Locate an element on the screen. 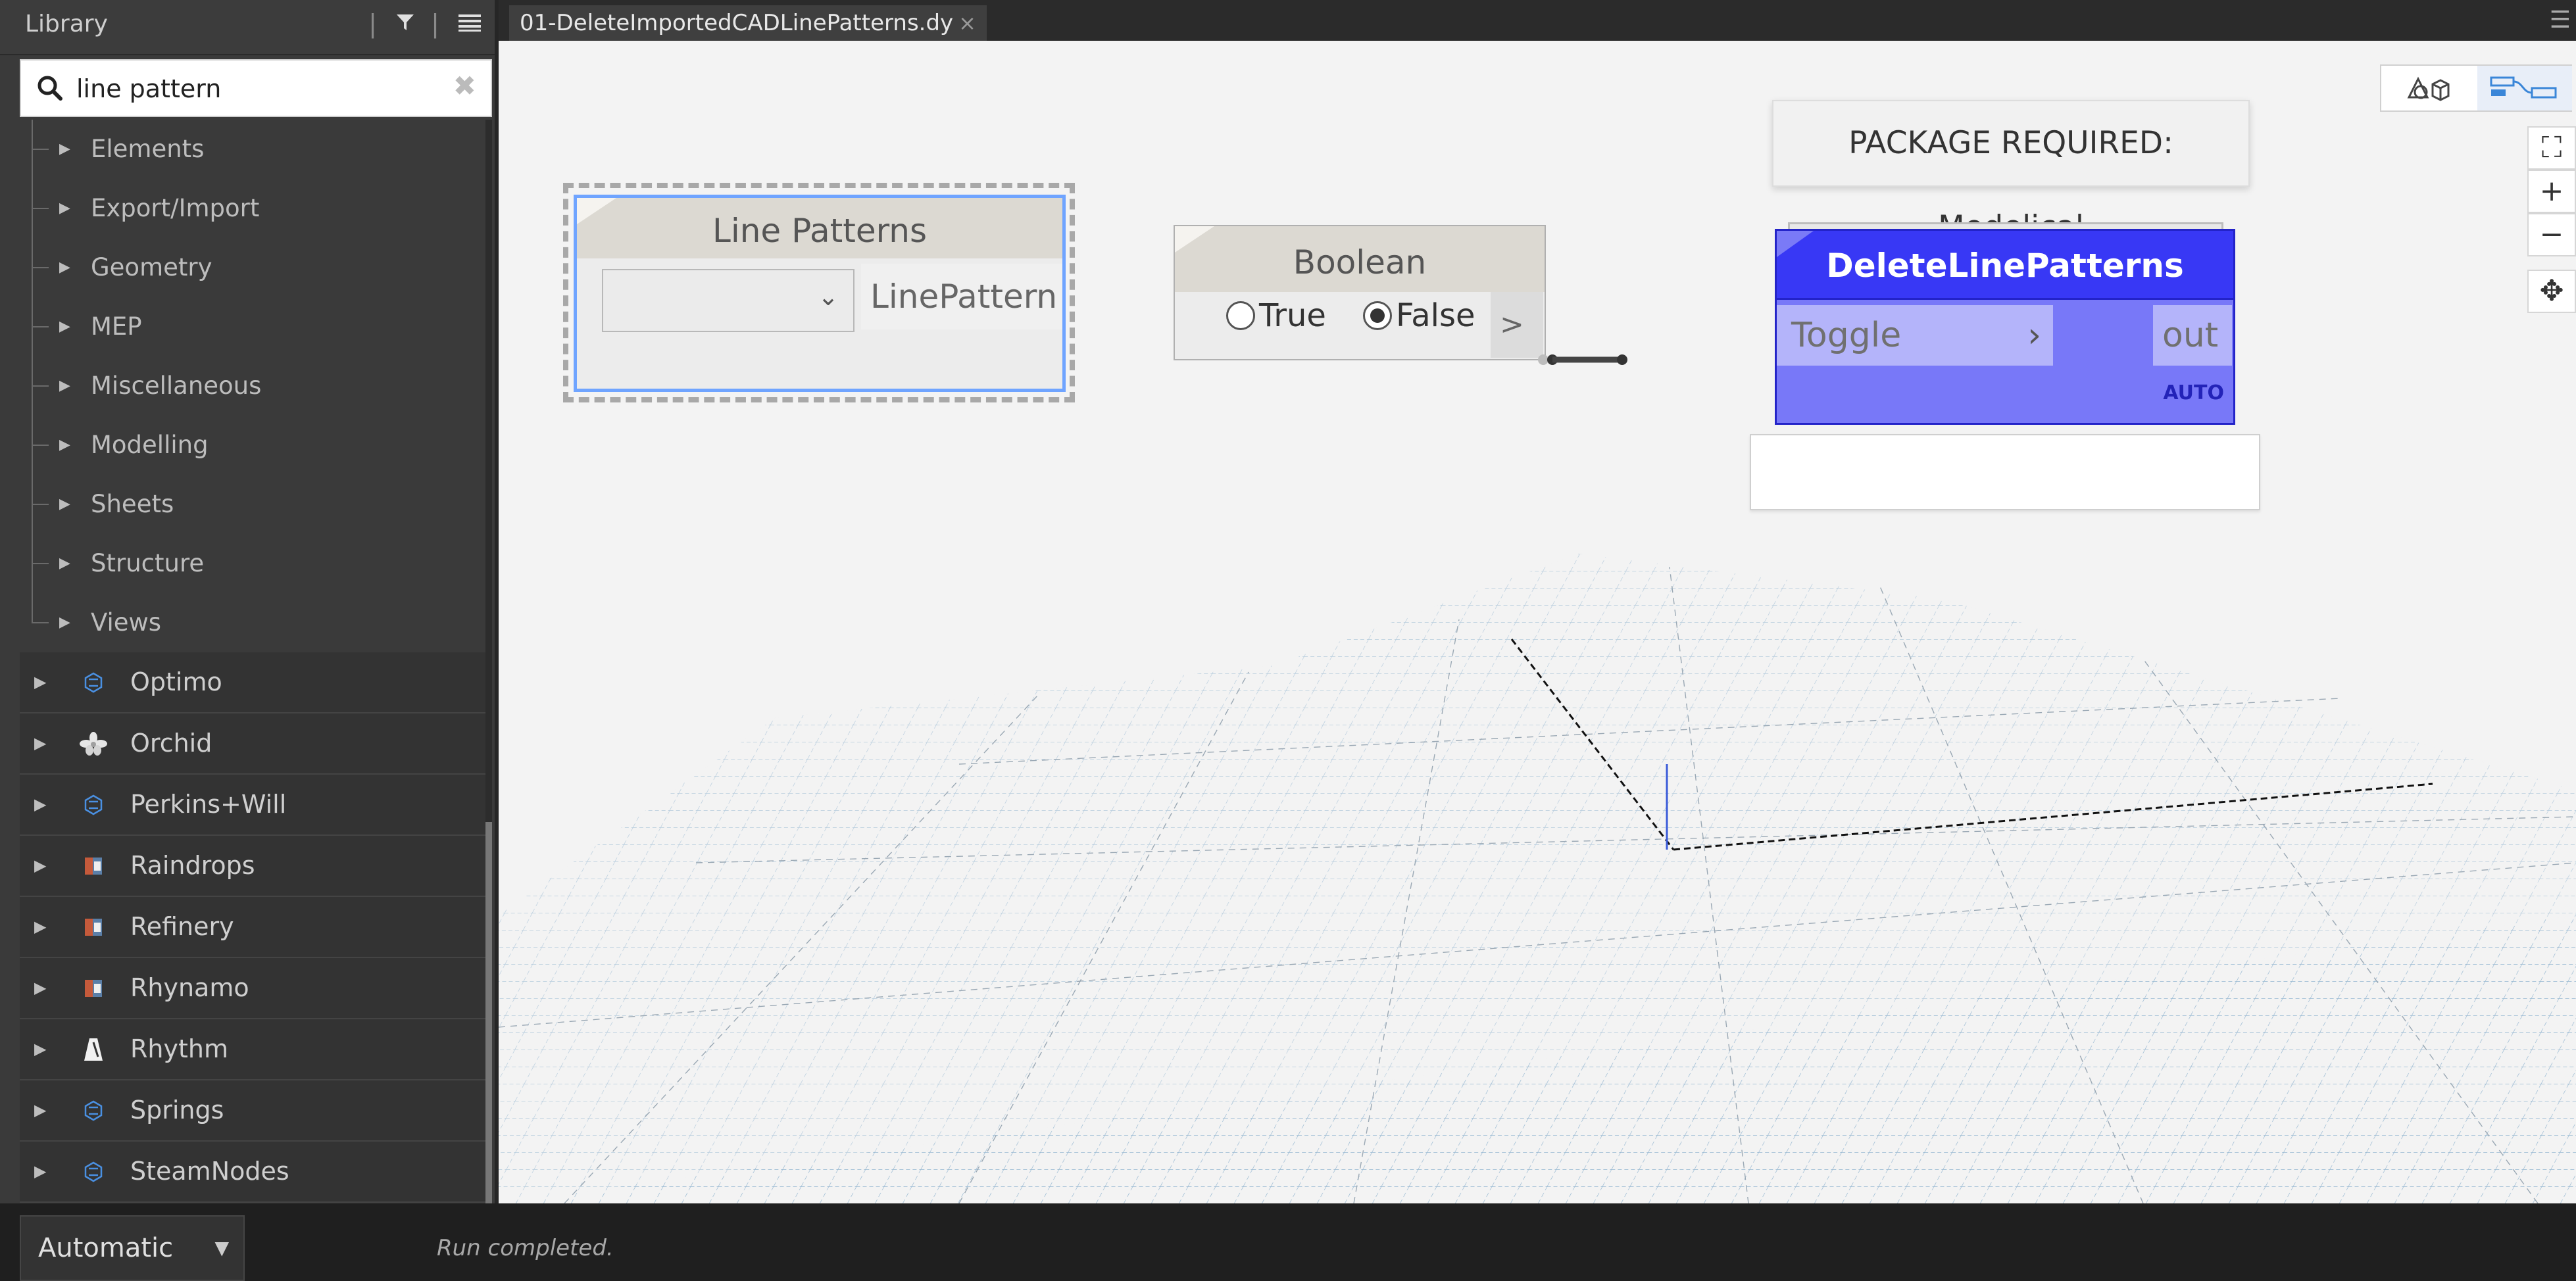 This screenshot has height=1281, width=2576. tree-item-label: Miscellaneous is located at coordinates (176, 386).